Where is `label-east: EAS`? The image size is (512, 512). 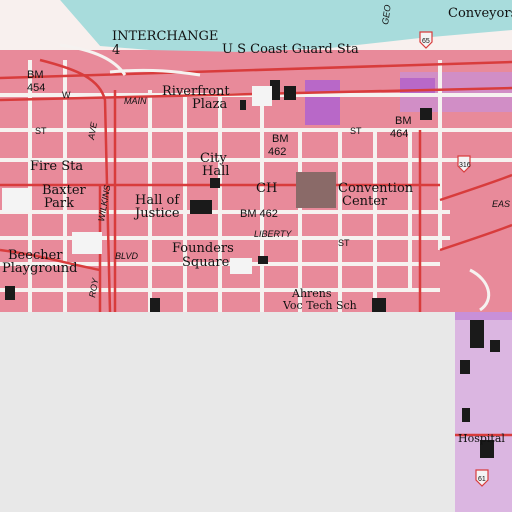
label-east: EAS is located at coordinates (501, 204).